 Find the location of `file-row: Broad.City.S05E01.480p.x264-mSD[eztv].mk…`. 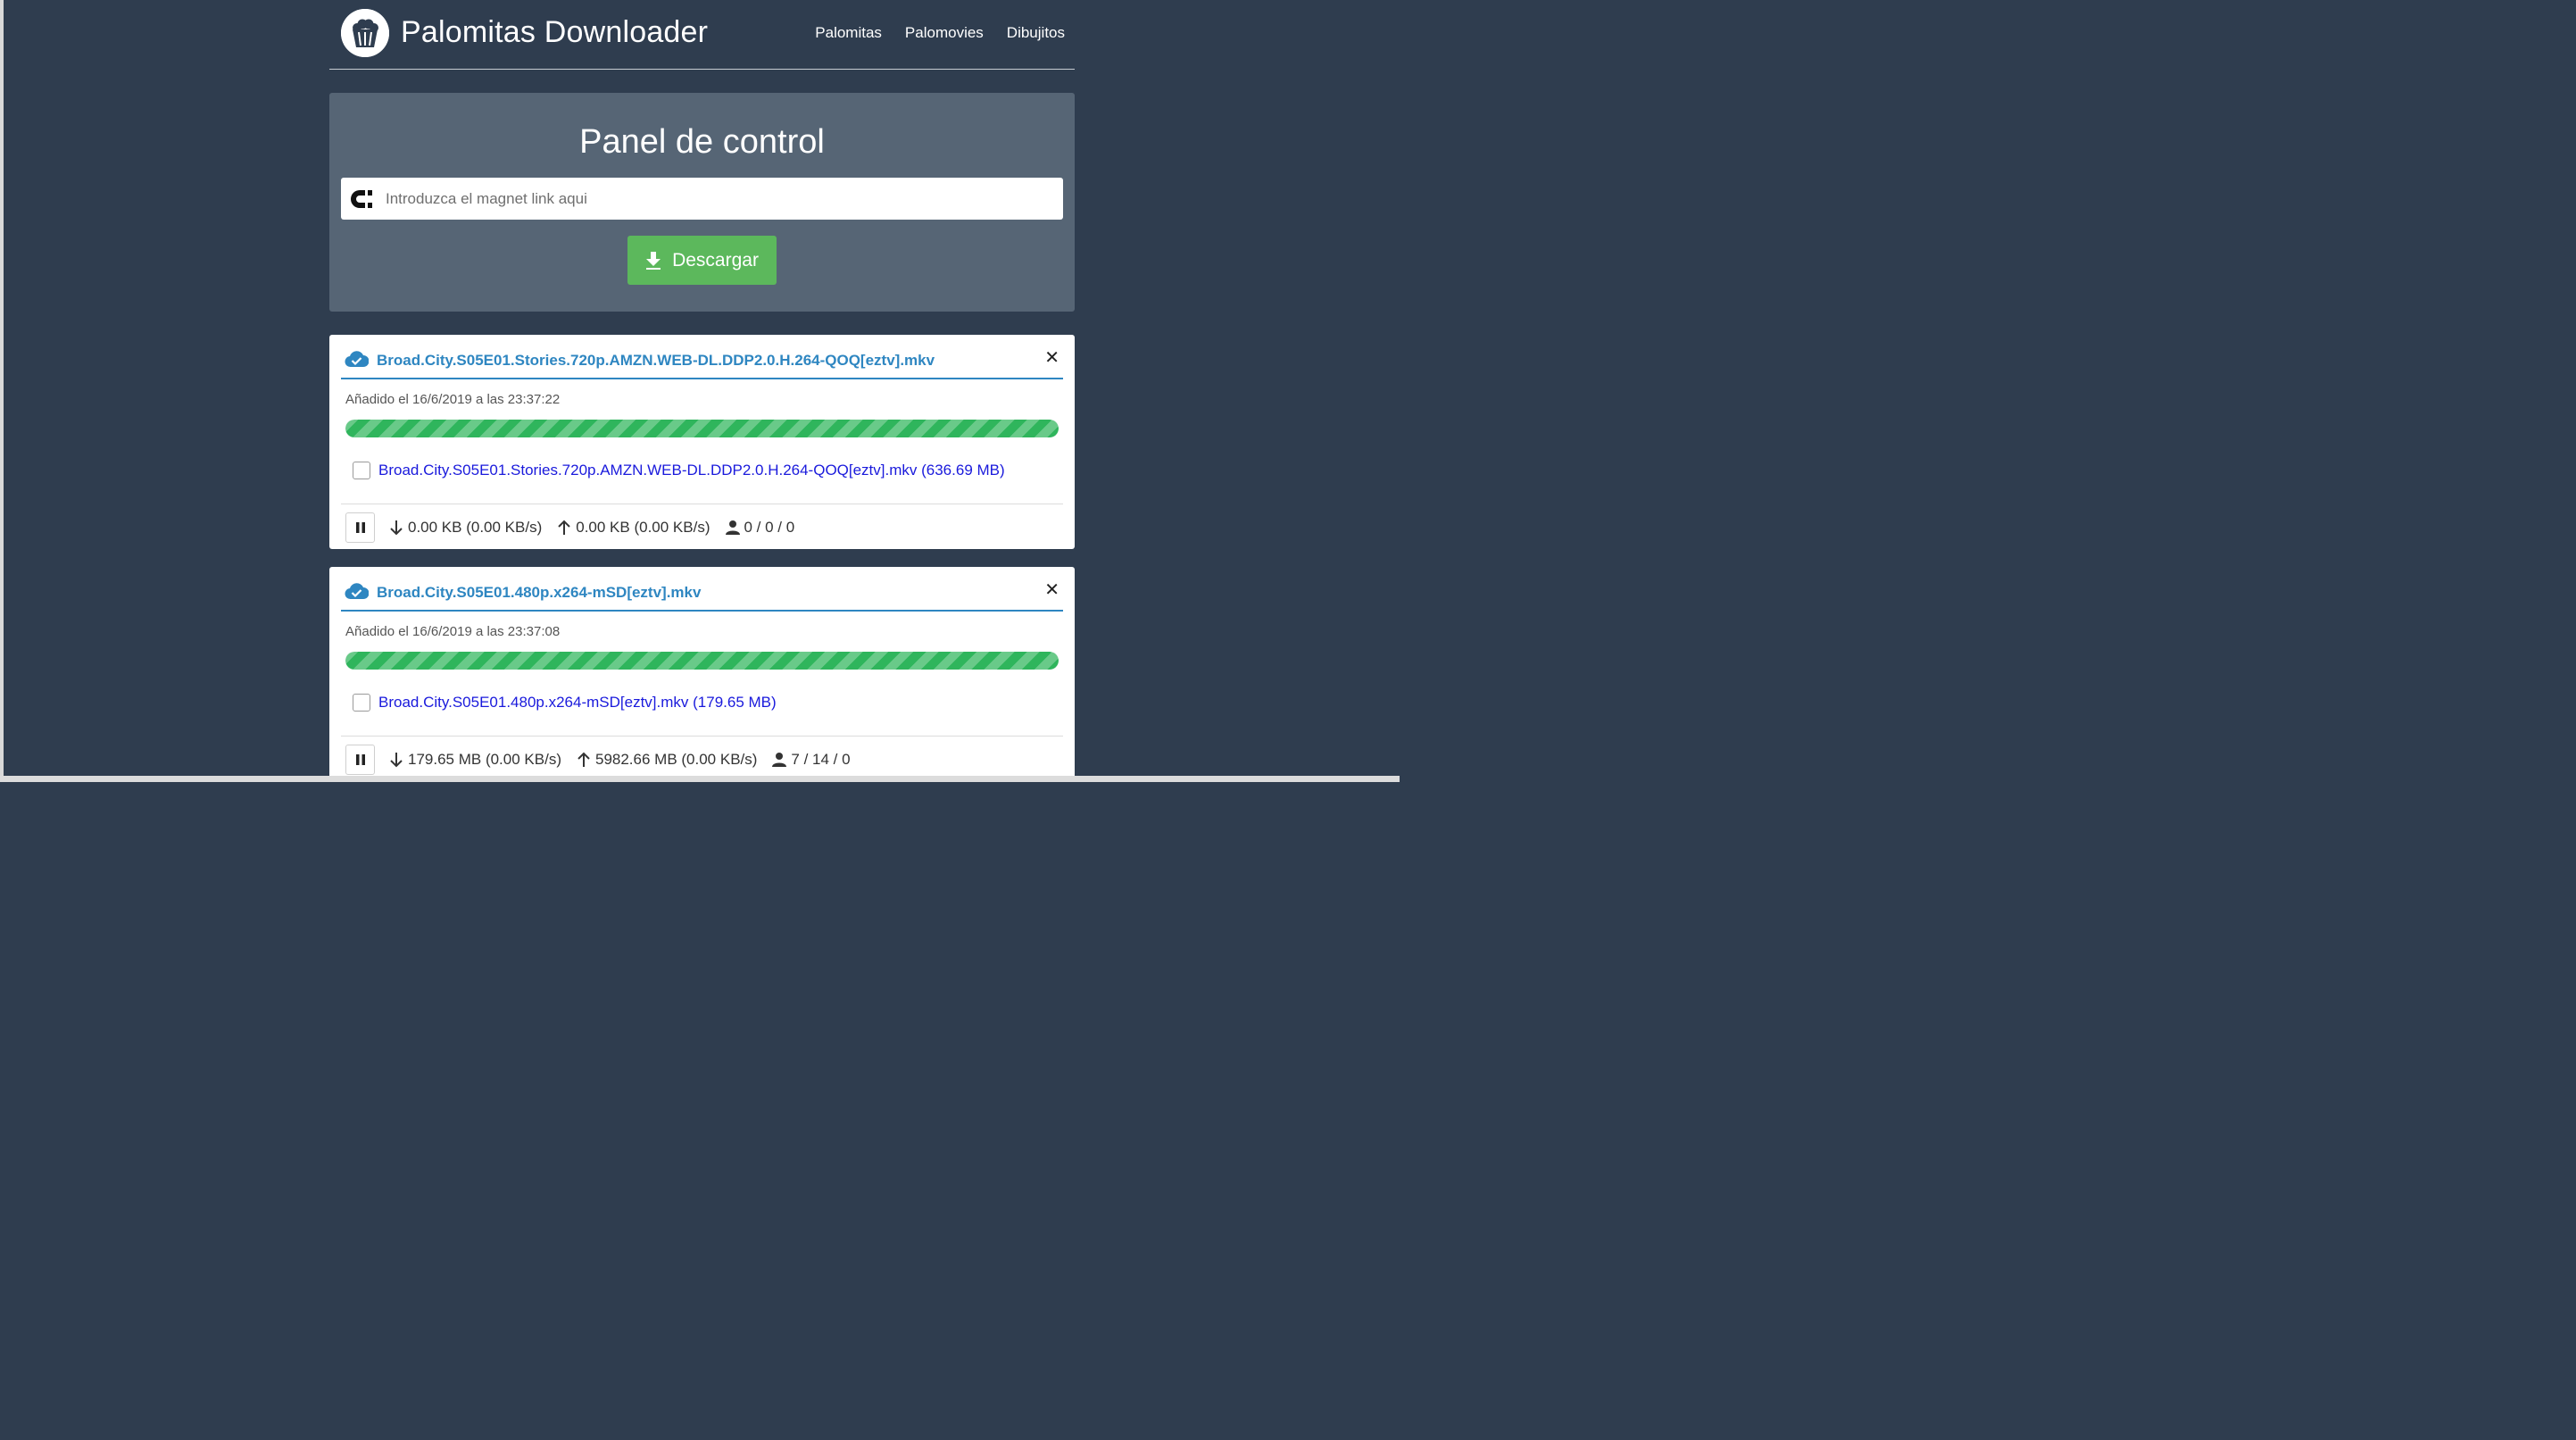

file-row: Broad.City.S05E01.480p.x264-mSD[eztv].mk… is located at coordinates (565, 703).